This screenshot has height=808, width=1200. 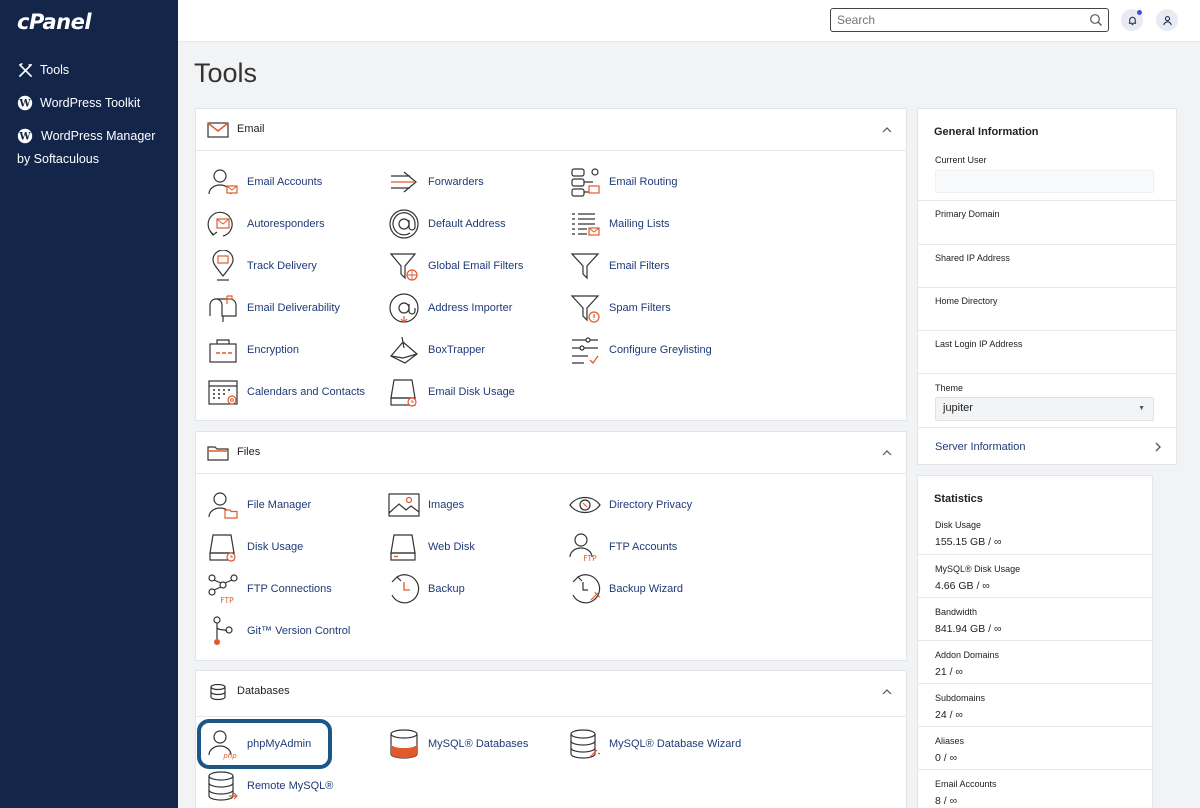 What do you see at coordinates (259, 744) in the screenshot?
I see `tool-phpmyadmin: php phpMyAdmin` at bounding box center [259, 744].